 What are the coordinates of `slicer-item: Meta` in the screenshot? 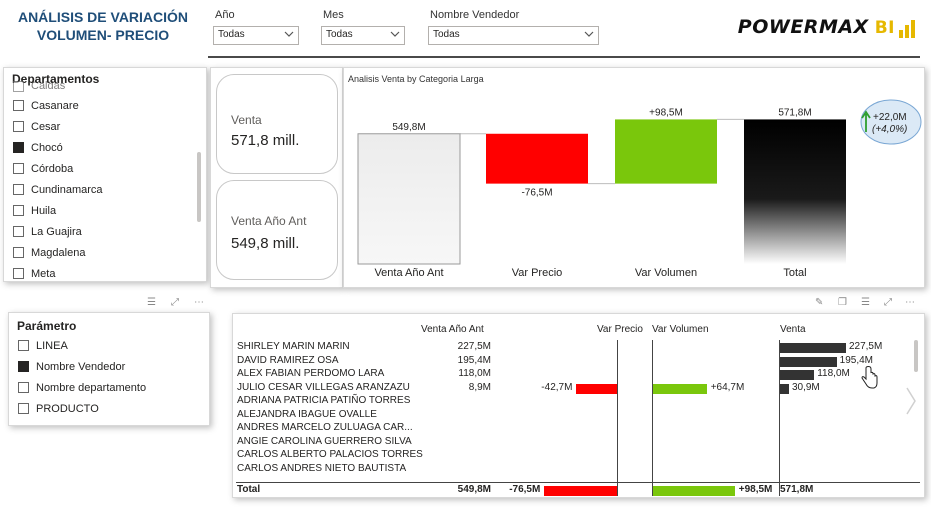 It's located at (58, 272).